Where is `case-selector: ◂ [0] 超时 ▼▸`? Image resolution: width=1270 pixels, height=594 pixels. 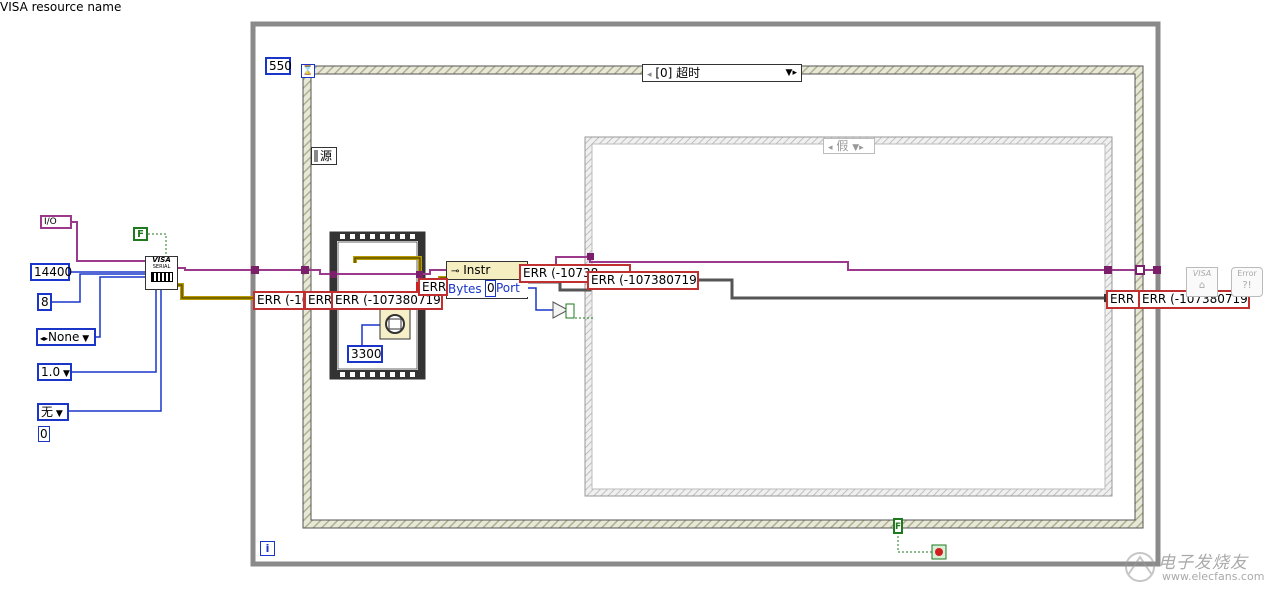 case-selector: ◂ [0] 超时 ▼▸ is located at coordinates (722, 73).